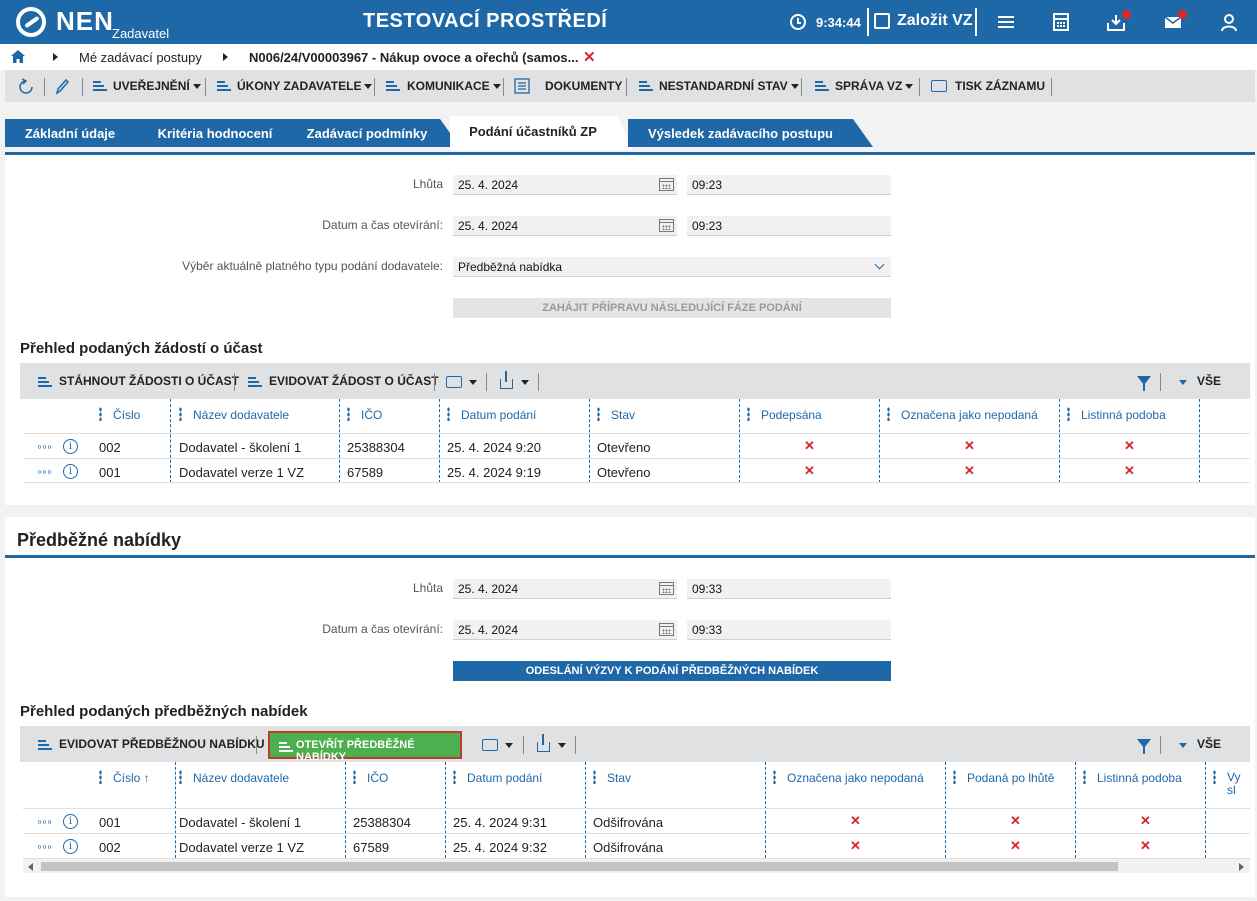 The image size is (1257, 901). What do you see at coordinates (26, 87) in the screenshot?
I see `refresh-icon` at bounding box center [26, 87].